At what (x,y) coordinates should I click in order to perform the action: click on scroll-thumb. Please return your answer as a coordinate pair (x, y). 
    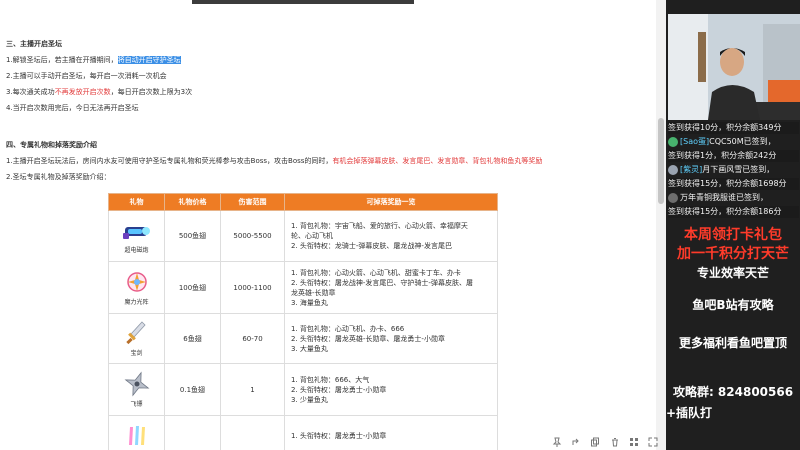
    Looking at the image, I should click on (661, 161).